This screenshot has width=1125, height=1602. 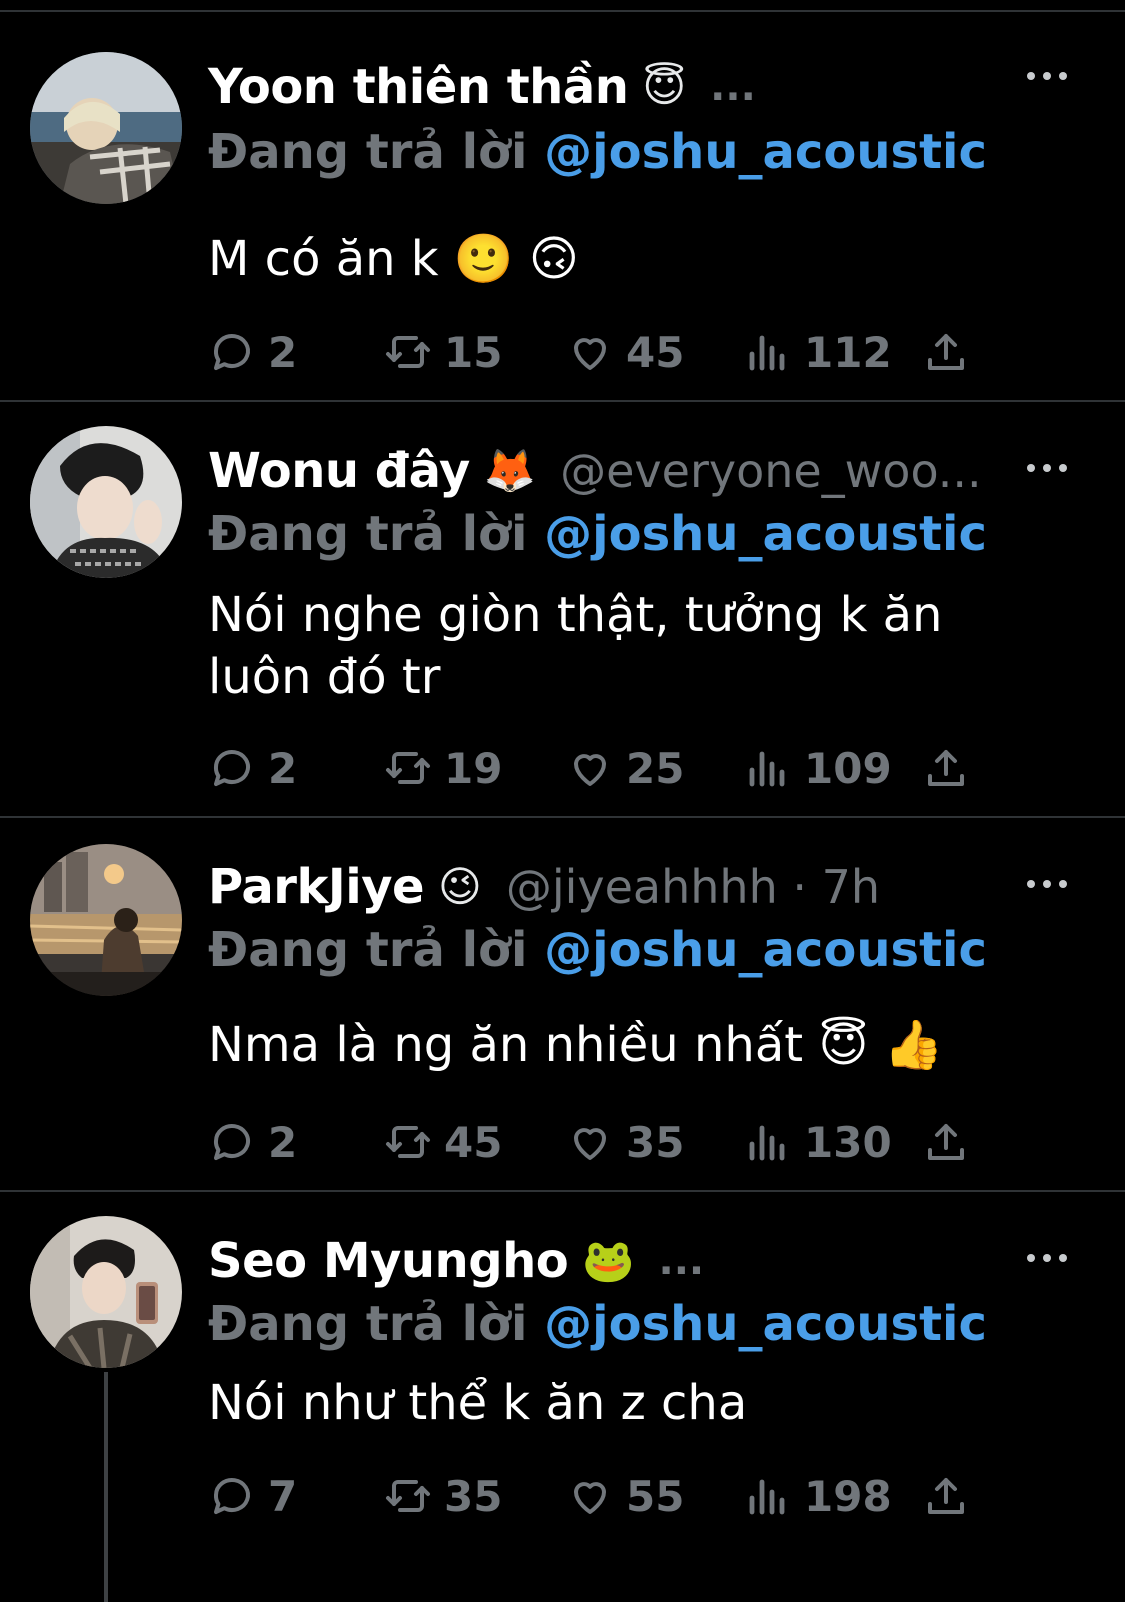 I want to click on retweet-button: 45, so click(x=443, y=1142).